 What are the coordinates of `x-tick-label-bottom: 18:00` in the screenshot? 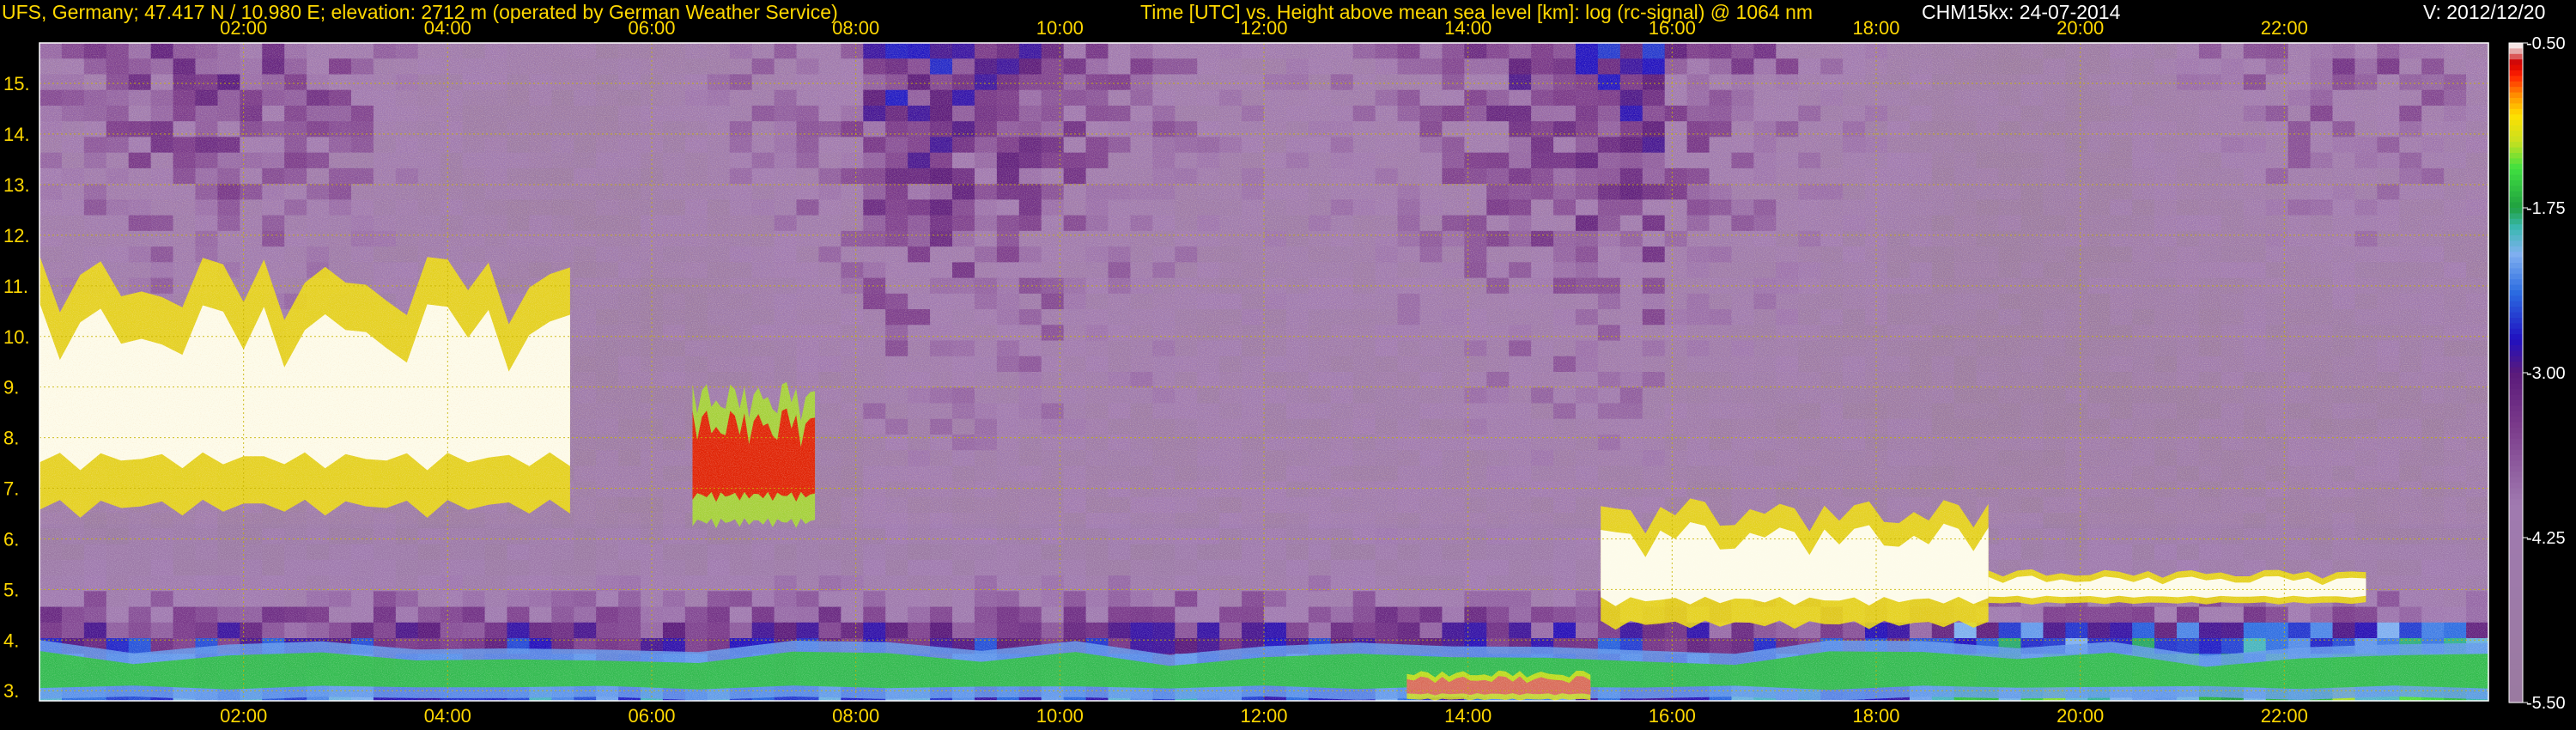 It's located at (1875, 716).